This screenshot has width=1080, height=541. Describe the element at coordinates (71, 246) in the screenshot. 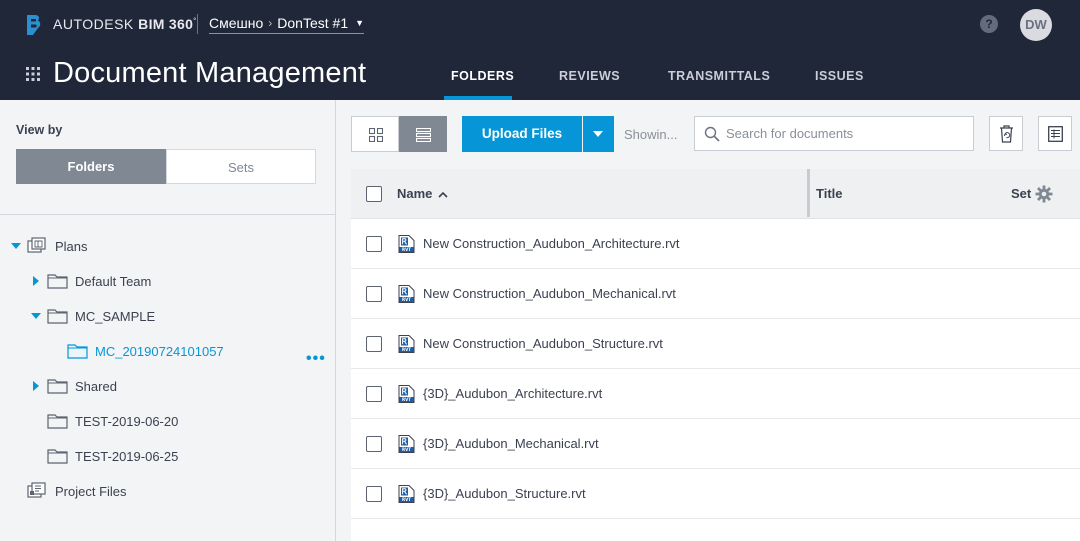

I see `tree-item-label: Plans` at that location.